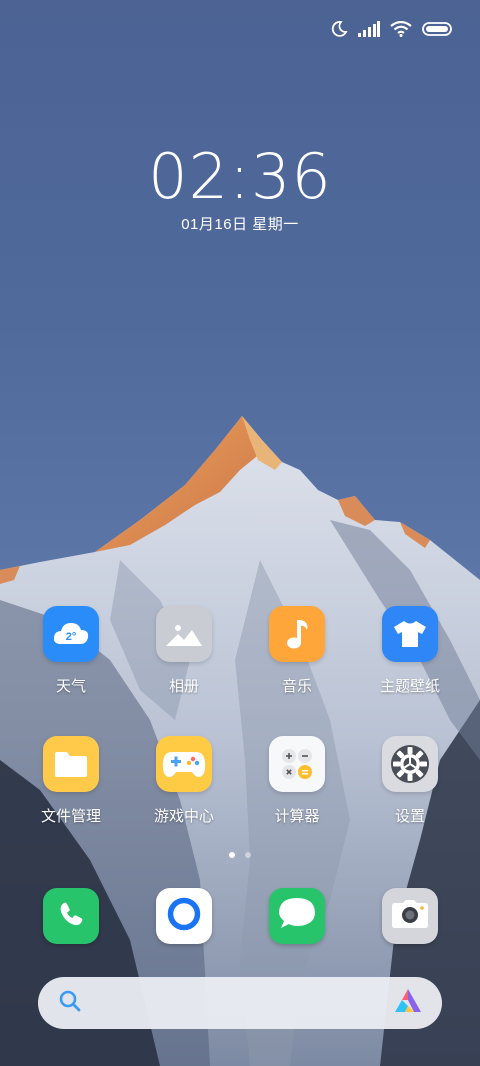 This screenshot has width=480, height=1066. Describe the element at coordinates (71, 764) in the screenshot. I see `folder-icon` at that location.